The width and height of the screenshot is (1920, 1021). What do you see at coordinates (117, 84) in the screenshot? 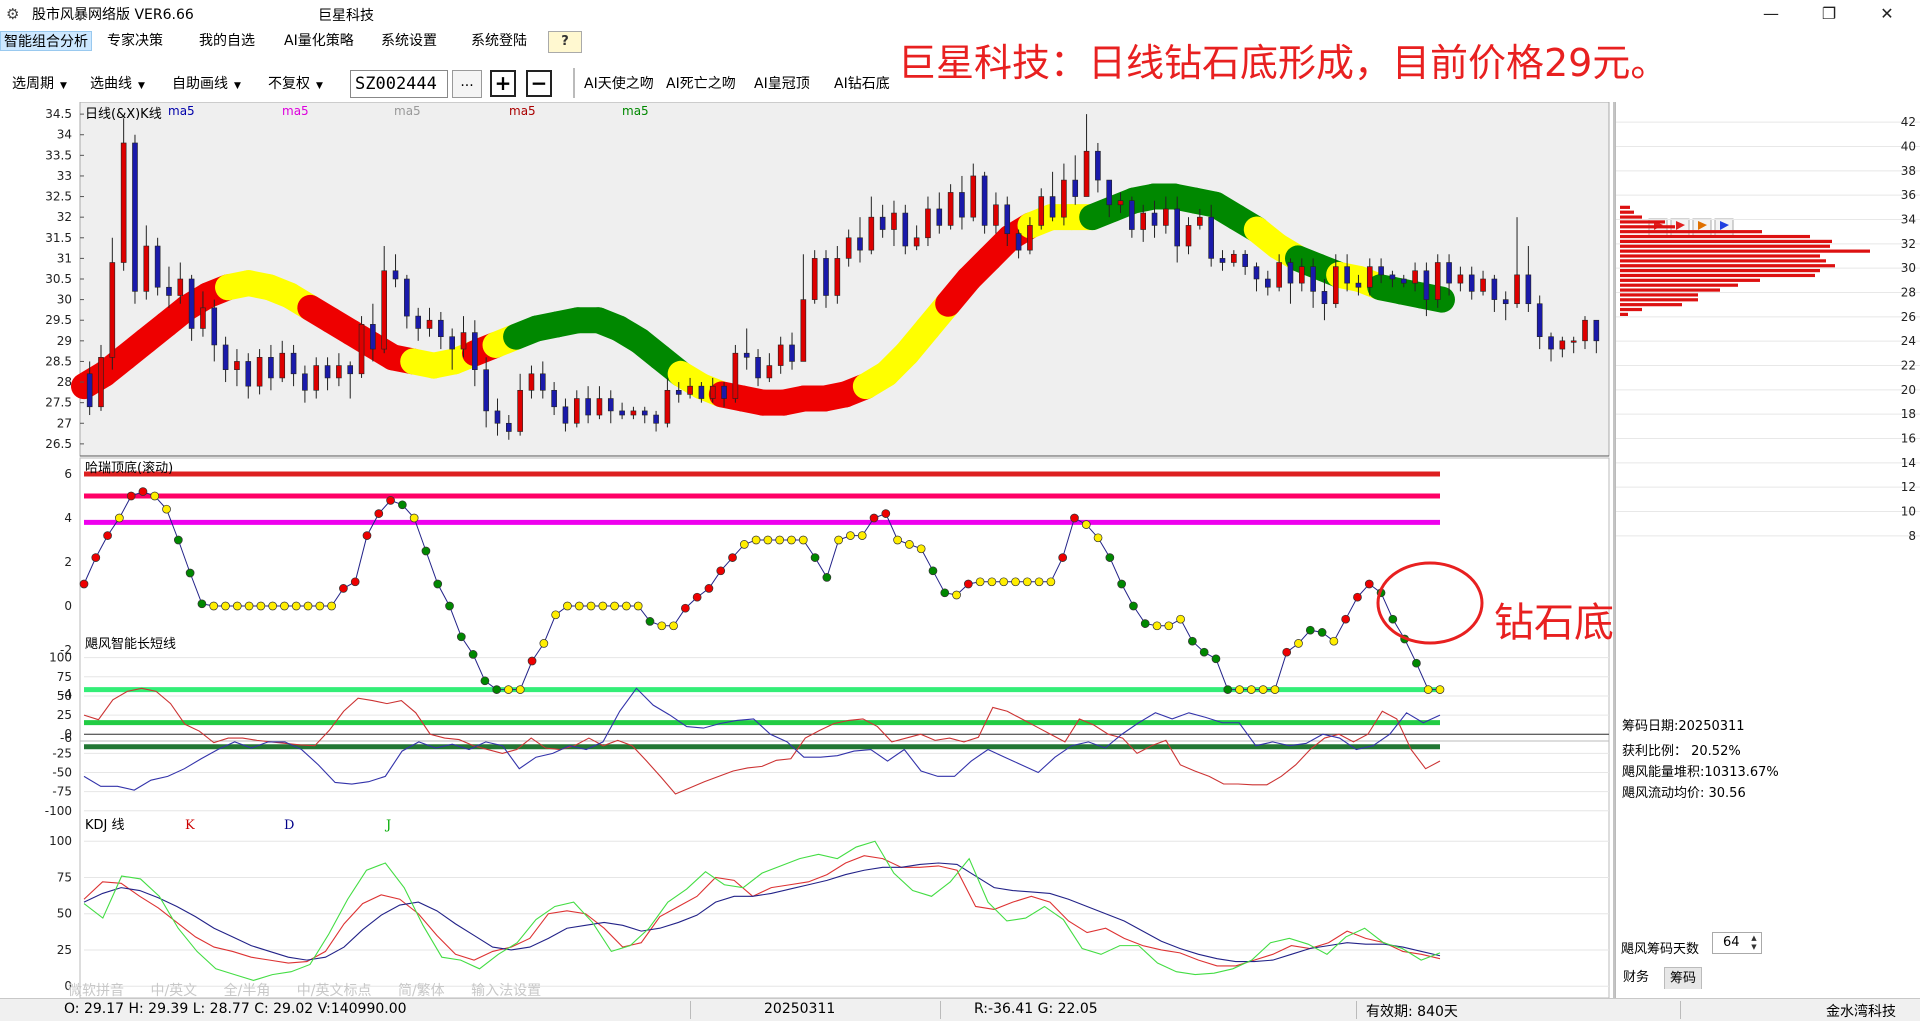
I see `curve-dropdown: 选曲线 ▼` at bounding box center [117, 84].